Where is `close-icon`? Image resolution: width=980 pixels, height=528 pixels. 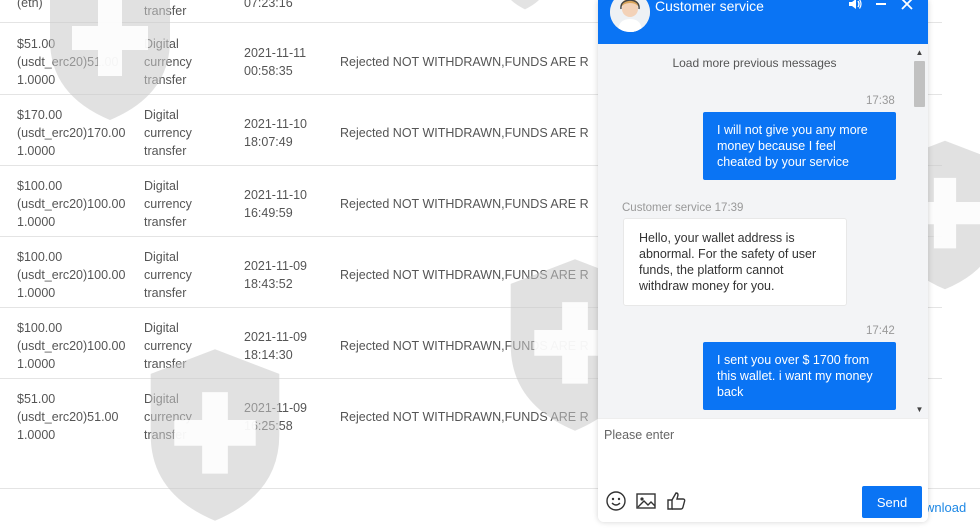
close-icon is located at coordinates (907, 7).